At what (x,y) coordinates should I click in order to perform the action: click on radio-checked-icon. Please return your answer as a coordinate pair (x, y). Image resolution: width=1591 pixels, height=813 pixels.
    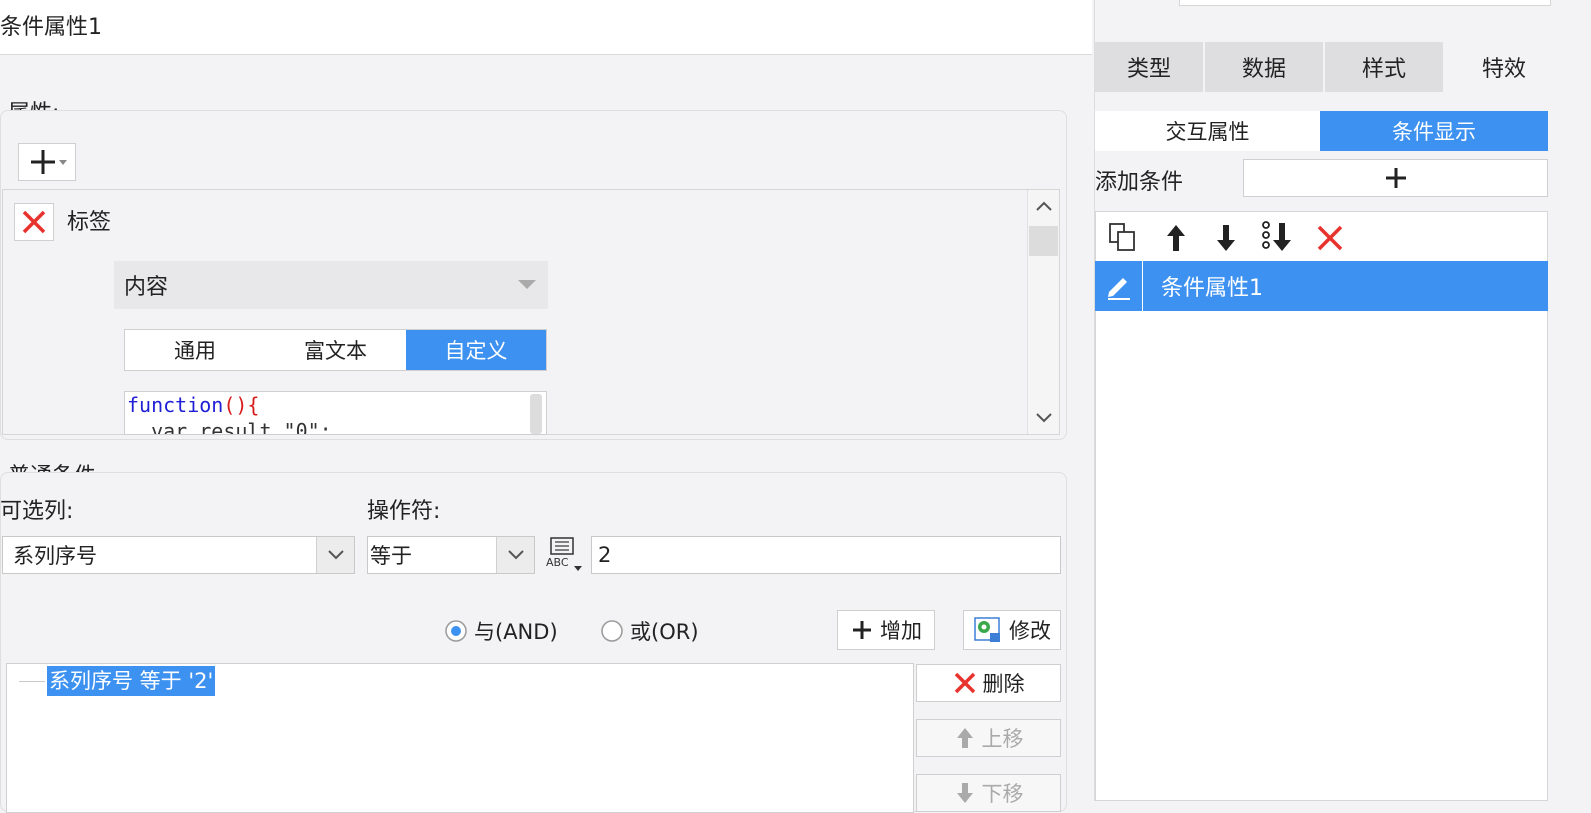
    Looking at the image, I should click on (456, 631).